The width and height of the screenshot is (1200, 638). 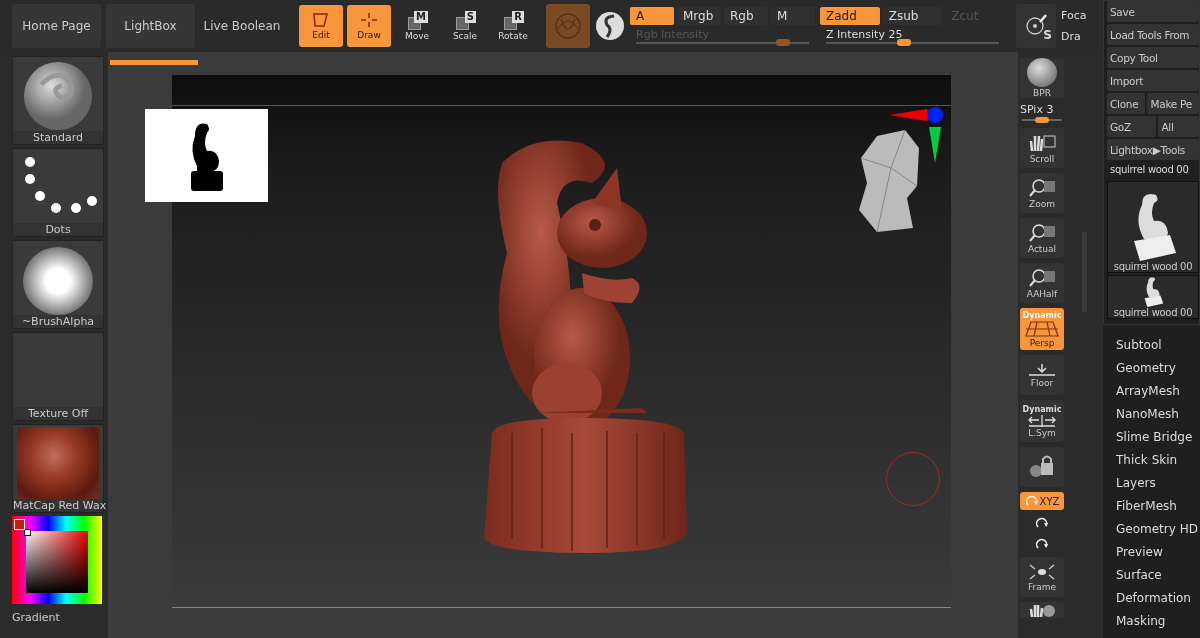 I want to click on tool-menu-button: Save, so click(x=1153, y=11).